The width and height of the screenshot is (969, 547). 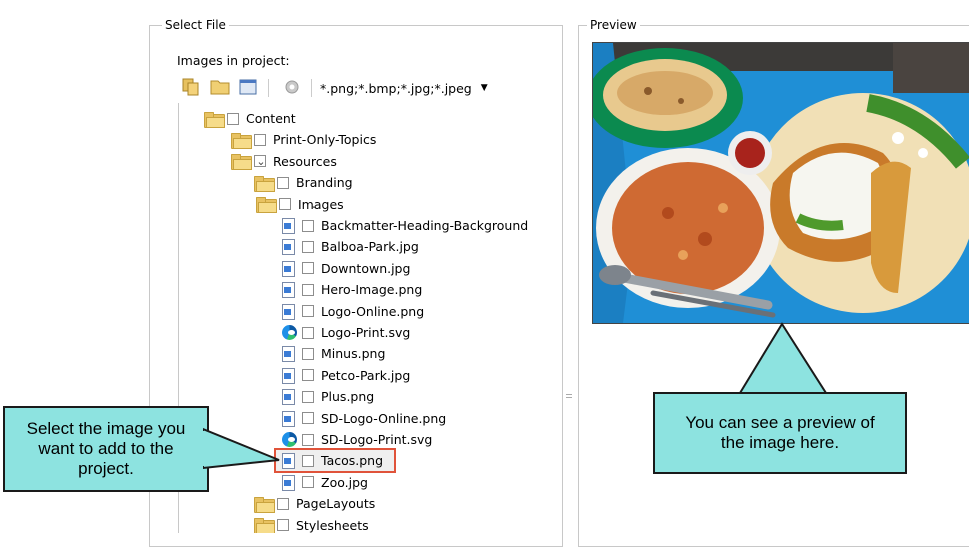 What do you see at coordinates (325, 140) in the screenshot?
I see `tree-item-label: Print-Only-Topics` at bounding box center [325, 140].